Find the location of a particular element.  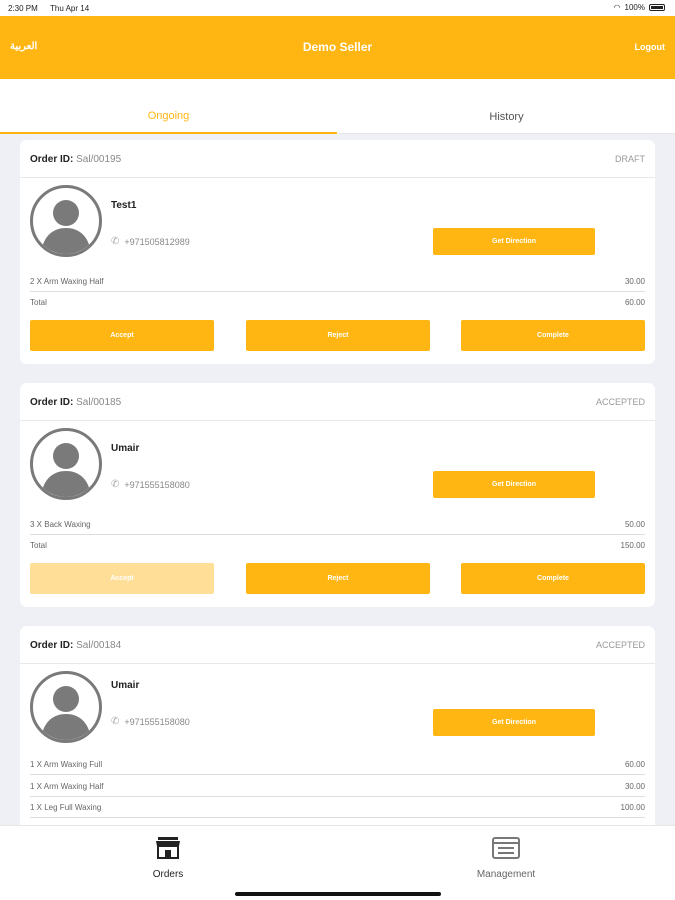

total-amount: 150.00 is located at coordinates (632, 545).